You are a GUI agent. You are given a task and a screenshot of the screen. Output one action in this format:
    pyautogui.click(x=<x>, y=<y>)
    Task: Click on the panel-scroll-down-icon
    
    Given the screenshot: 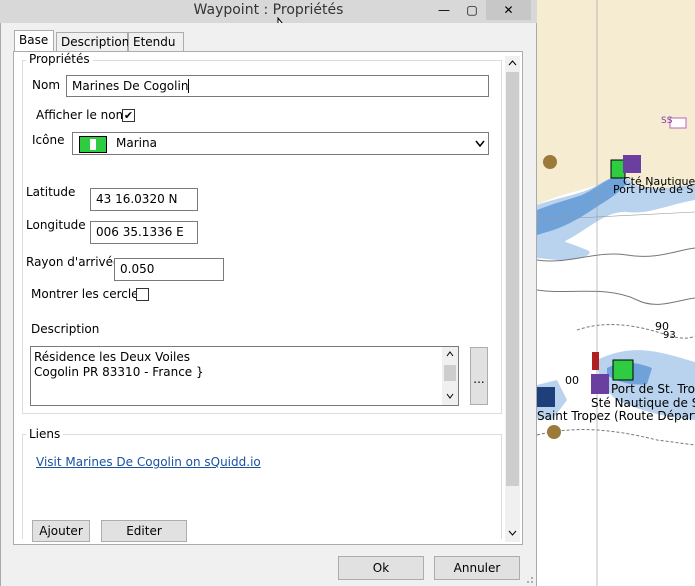 What is the action you would take?
    pyautogui.click(x=512, y=533)
    